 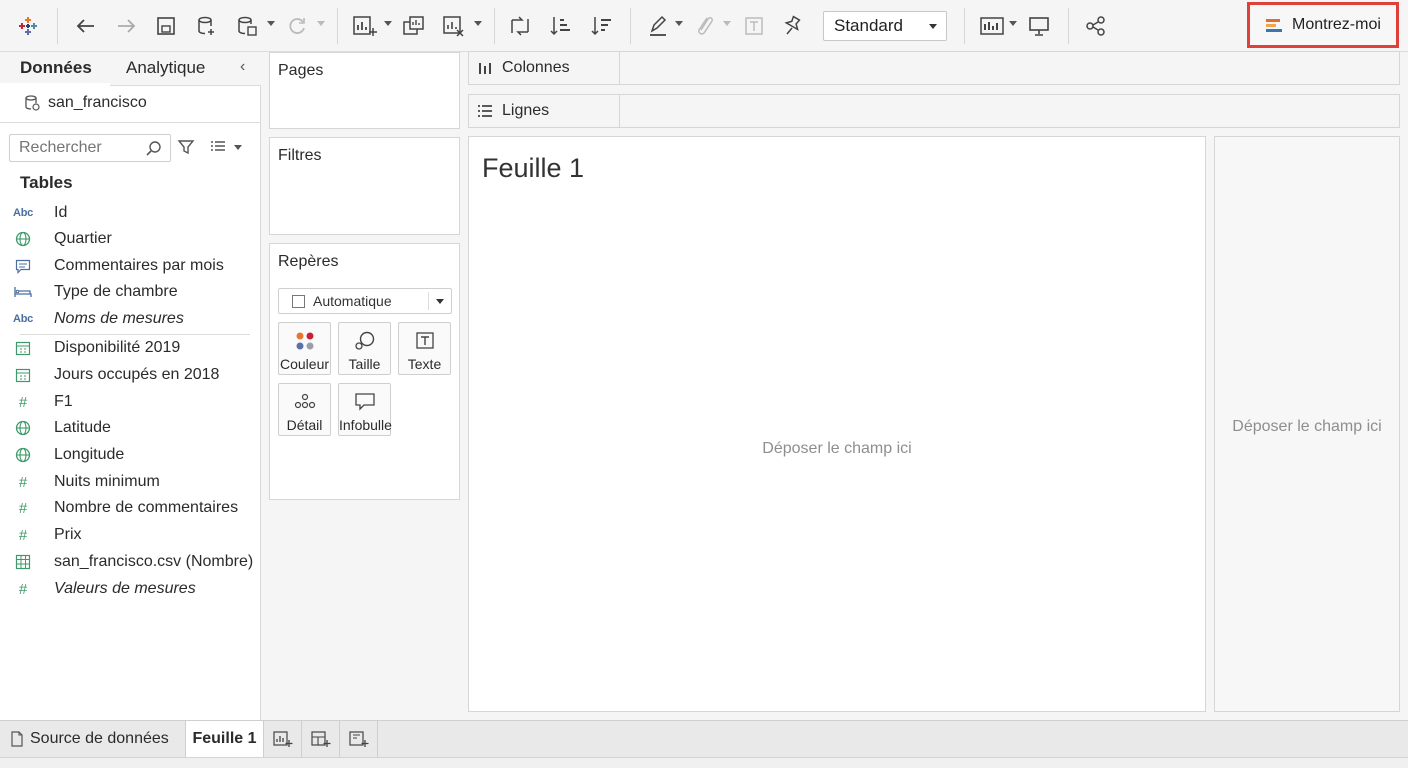 What do you see at coordinates (414, 26) in the screenshot?
I see `duplicate-icon` at bounding box center [414, 26].